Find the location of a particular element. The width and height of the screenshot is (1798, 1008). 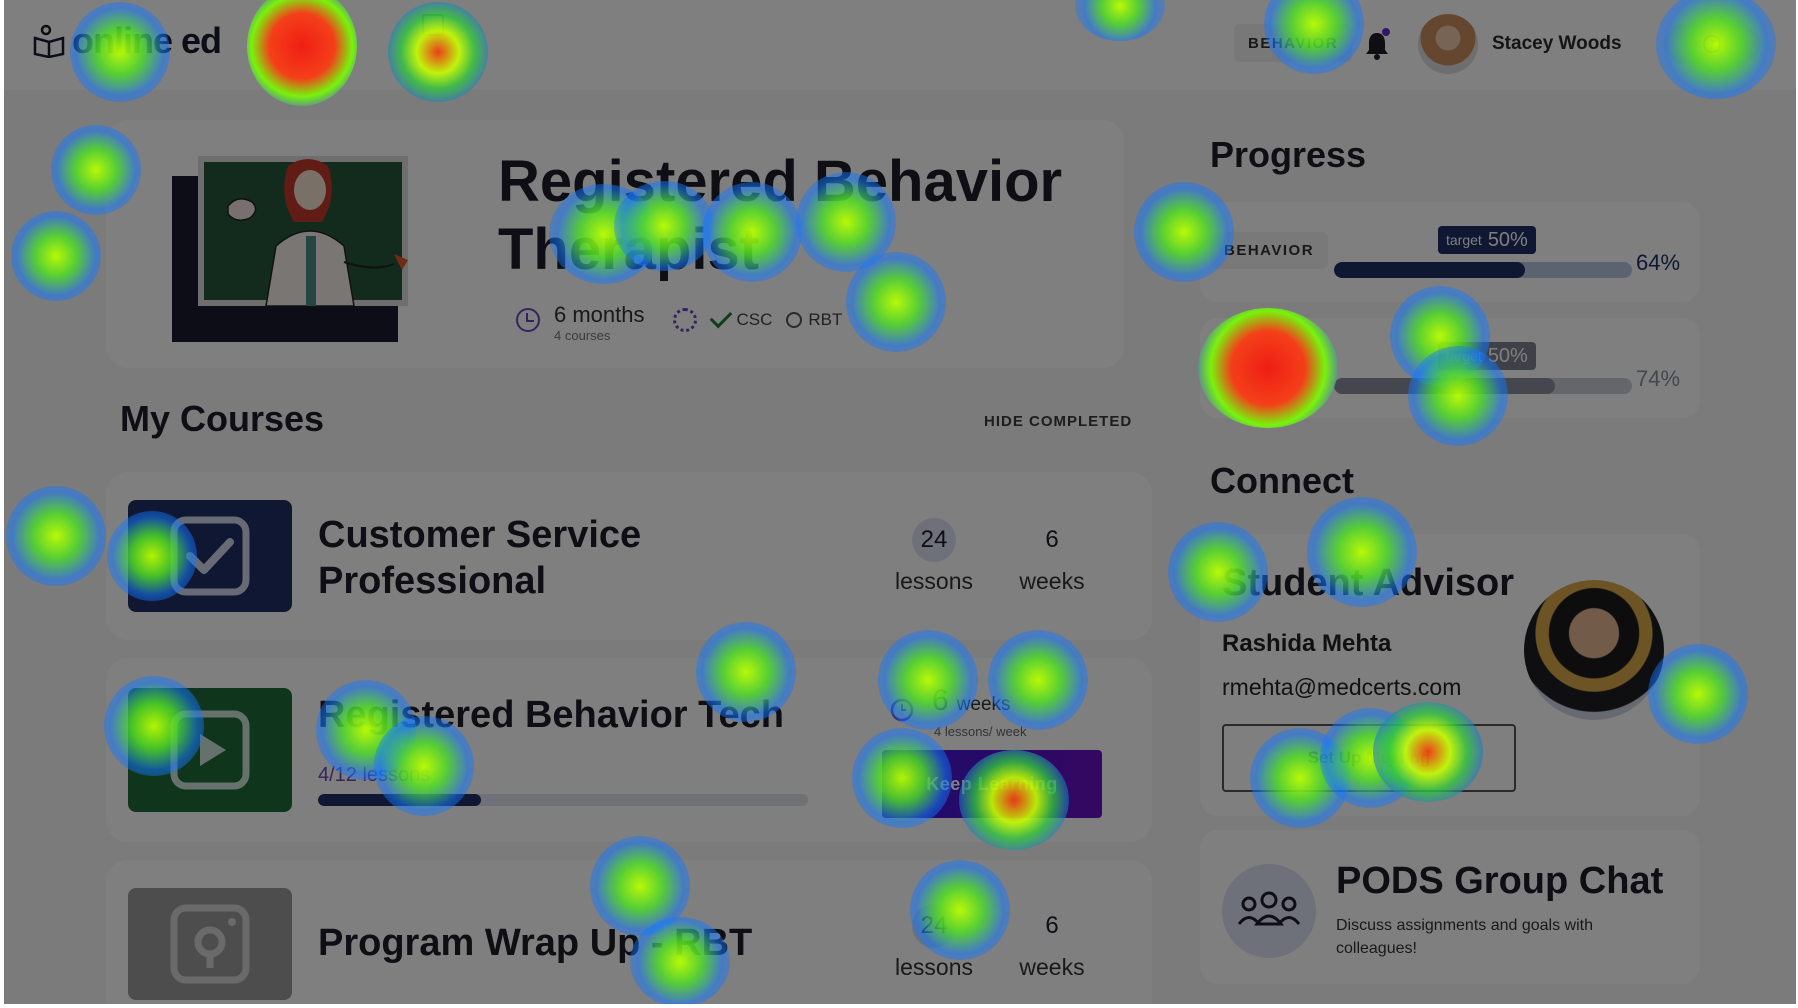

progress-percentage: 64% is located at coordinates (1658, 262).